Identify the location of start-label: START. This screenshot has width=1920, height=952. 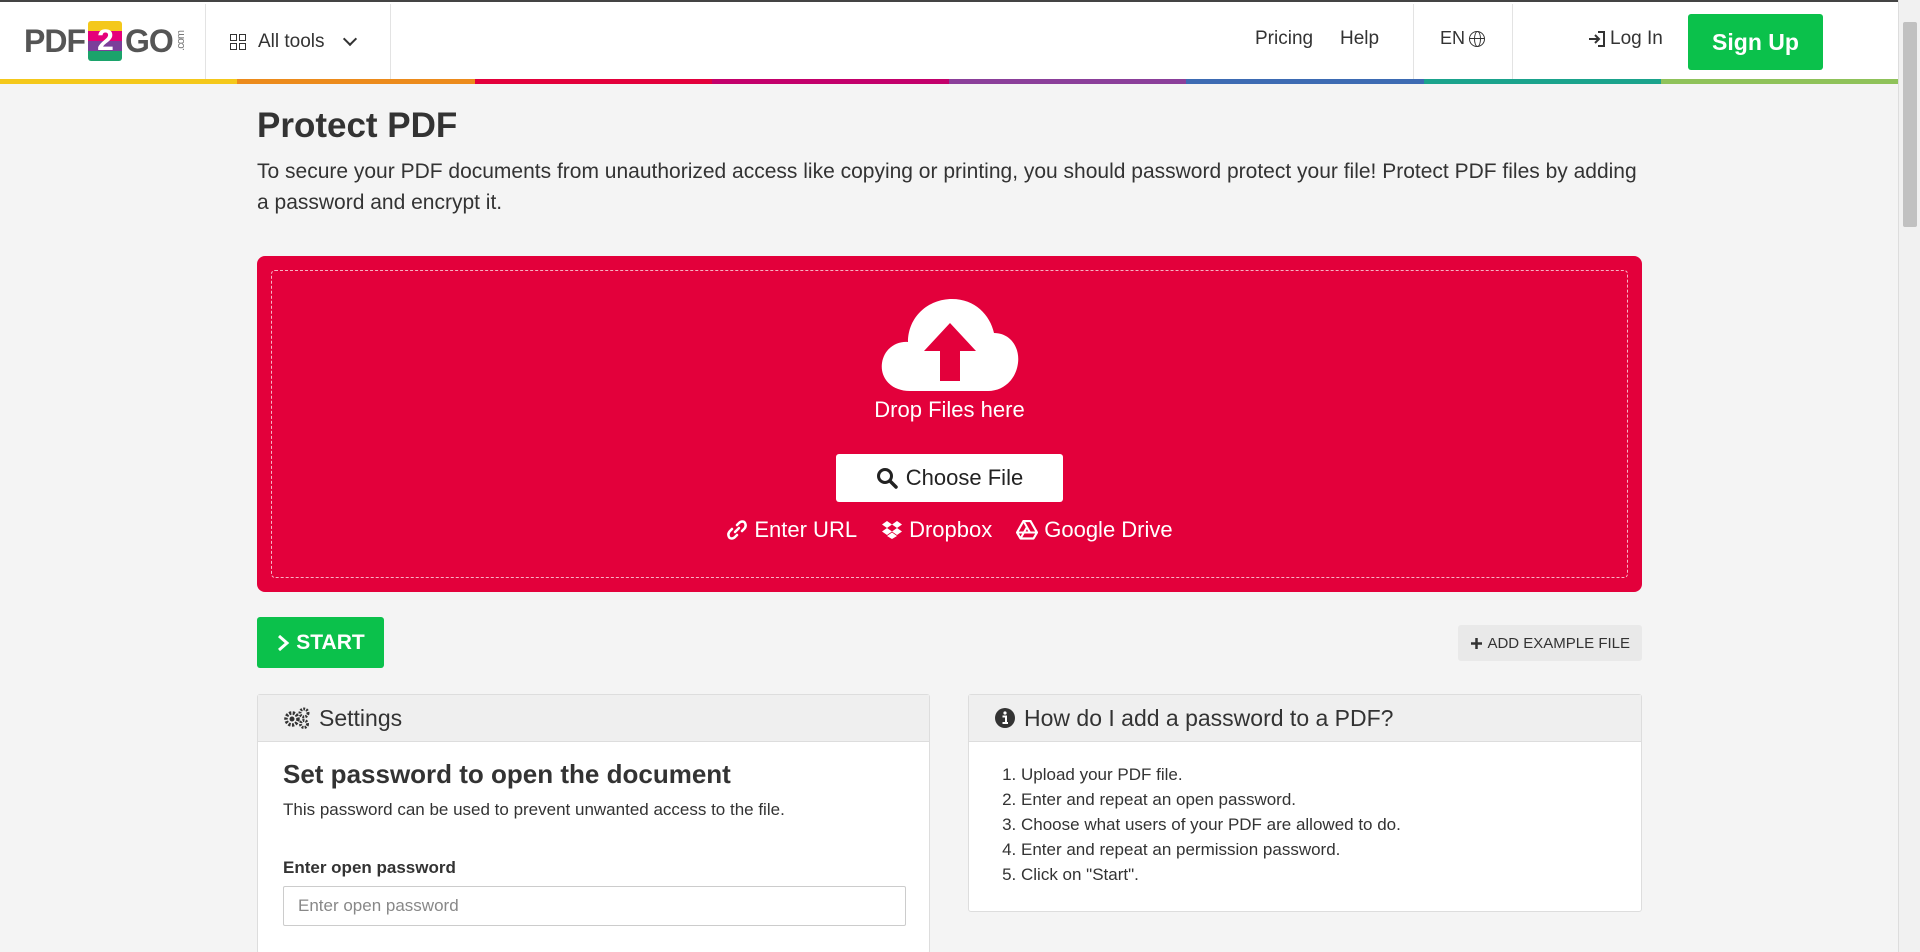
(330, 642).